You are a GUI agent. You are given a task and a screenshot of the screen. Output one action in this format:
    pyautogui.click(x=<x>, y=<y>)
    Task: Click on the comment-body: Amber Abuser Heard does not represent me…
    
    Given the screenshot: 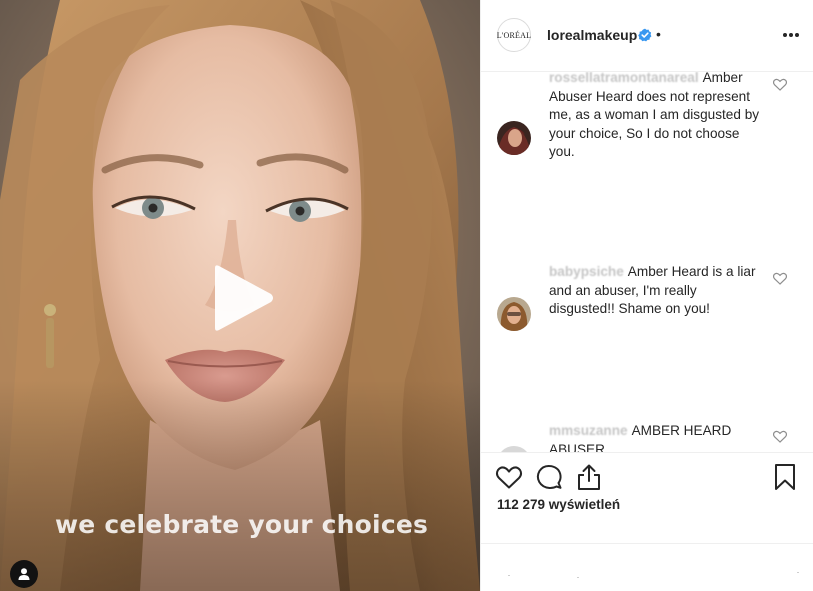 What is the action you would take?
    pyautogui.click(x=654, y=115)
    